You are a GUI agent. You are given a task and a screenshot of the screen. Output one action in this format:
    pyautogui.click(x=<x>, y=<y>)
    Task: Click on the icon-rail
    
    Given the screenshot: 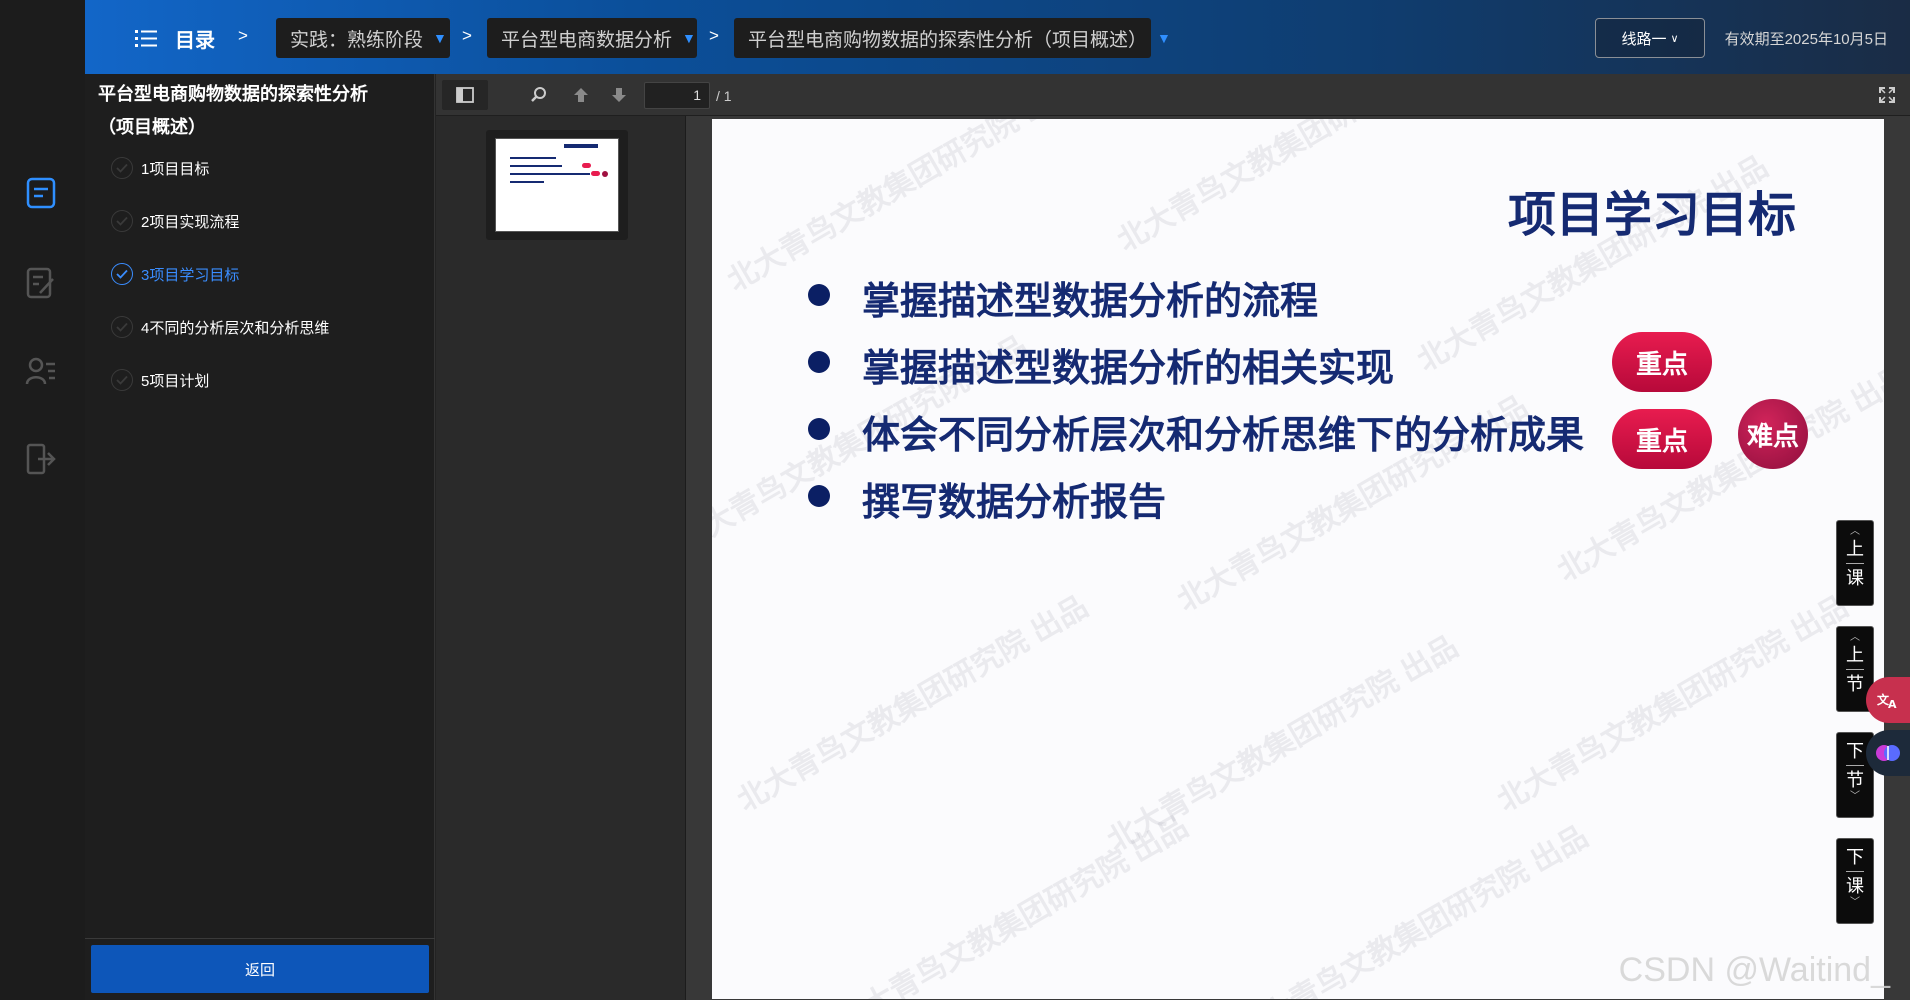 What is the action you would take?
    pyautogui.click(x=42, y=500)
    